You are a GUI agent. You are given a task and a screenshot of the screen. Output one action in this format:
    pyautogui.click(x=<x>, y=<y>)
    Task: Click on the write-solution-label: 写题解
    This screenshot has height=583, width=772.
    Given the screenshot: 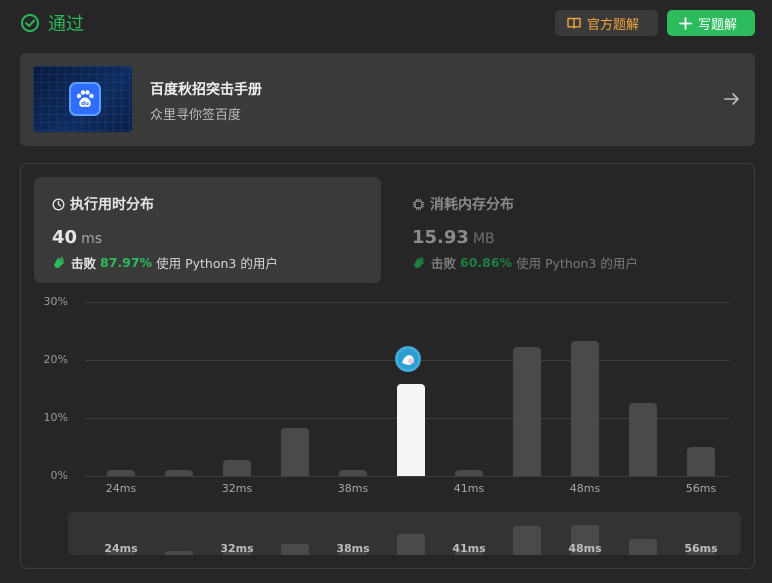 What is the action you would take?
    pyautogui.click(x=718, y=25)
    